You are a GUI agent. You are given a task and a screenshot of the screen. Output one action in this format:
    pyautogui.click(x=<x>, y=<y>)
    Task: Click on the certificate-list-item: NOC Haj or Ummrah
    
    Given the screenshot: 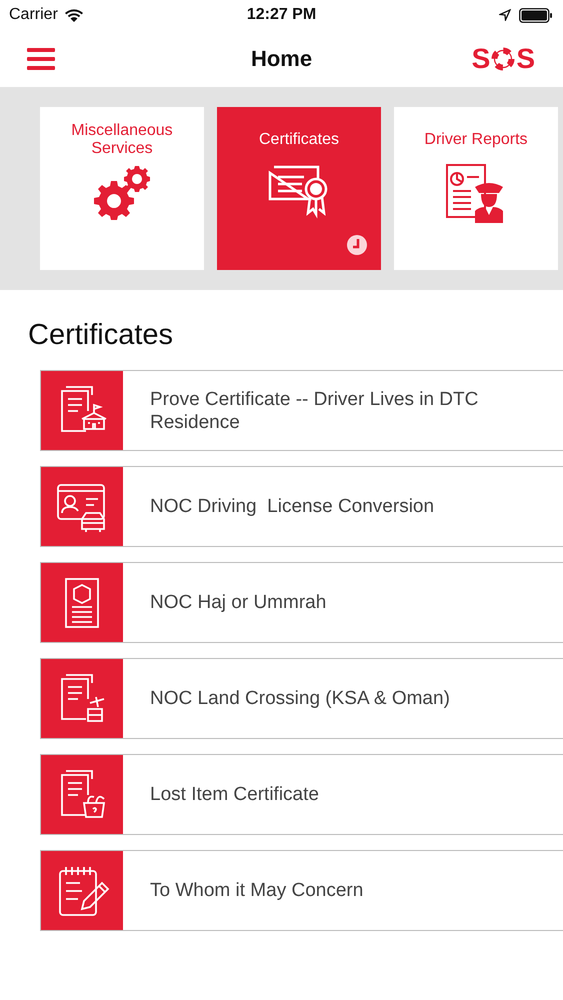 What is the action you would take?
    pyautogui.click(x=301, y=602)
    